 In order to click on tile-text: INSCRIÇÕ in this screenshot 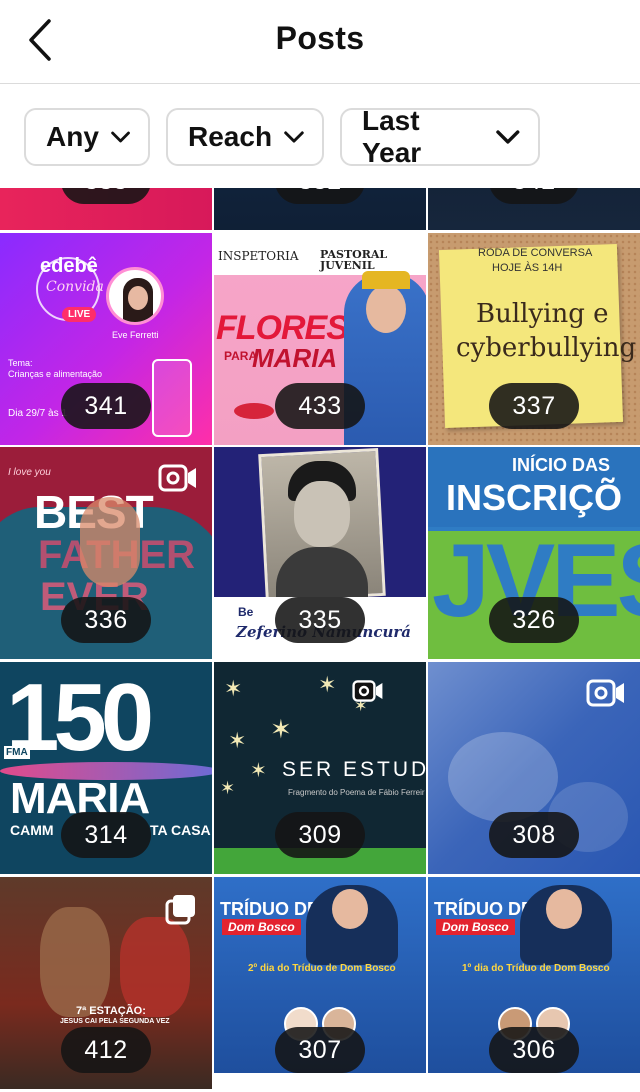, I will do `click(534, 497)`.